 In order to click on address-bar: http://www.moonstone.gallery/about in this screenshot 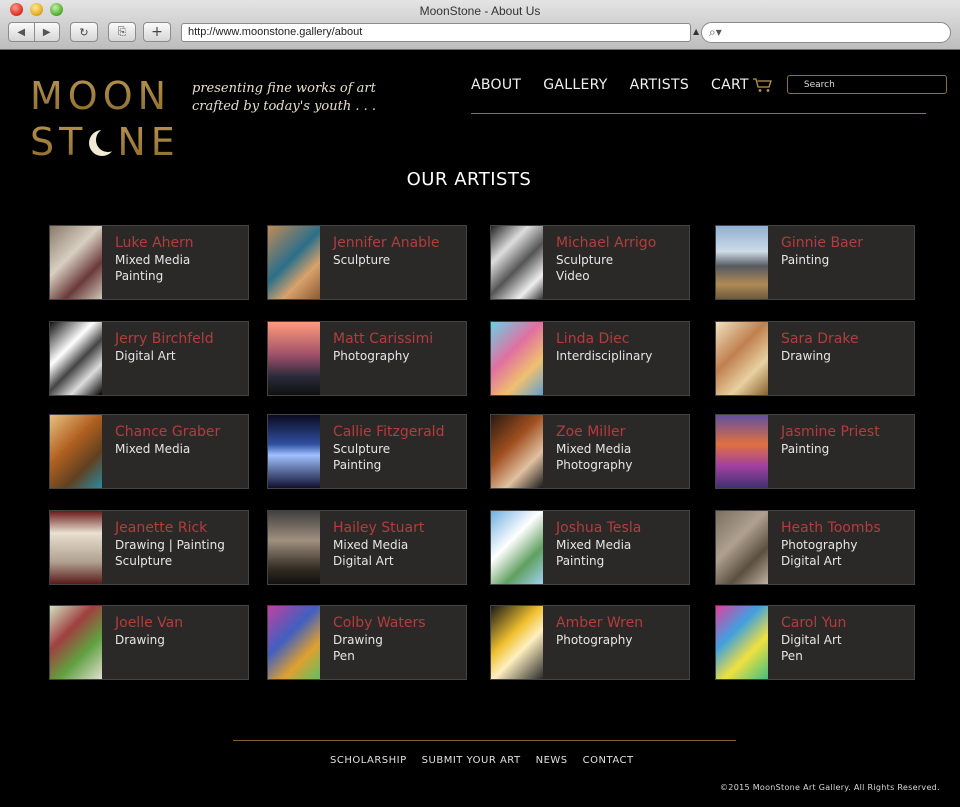, I will do `click(436, 32)`.